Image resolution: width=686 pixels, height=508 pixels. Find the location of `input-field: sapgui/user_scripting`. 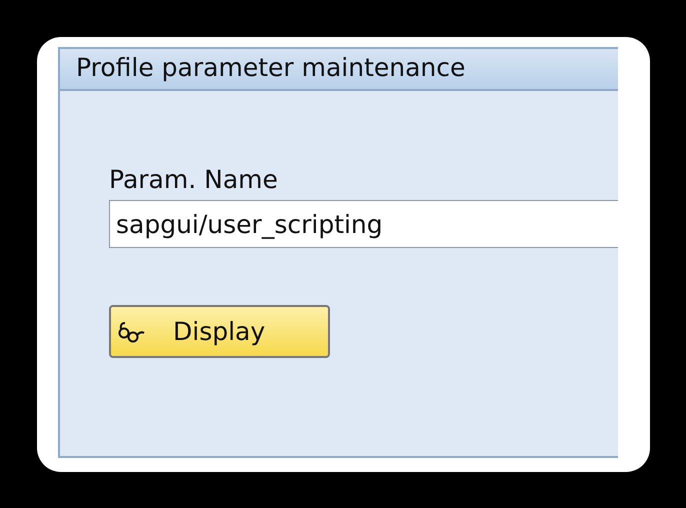

input-field: sapgui/user_scripting is located at coordinates (363, 224).